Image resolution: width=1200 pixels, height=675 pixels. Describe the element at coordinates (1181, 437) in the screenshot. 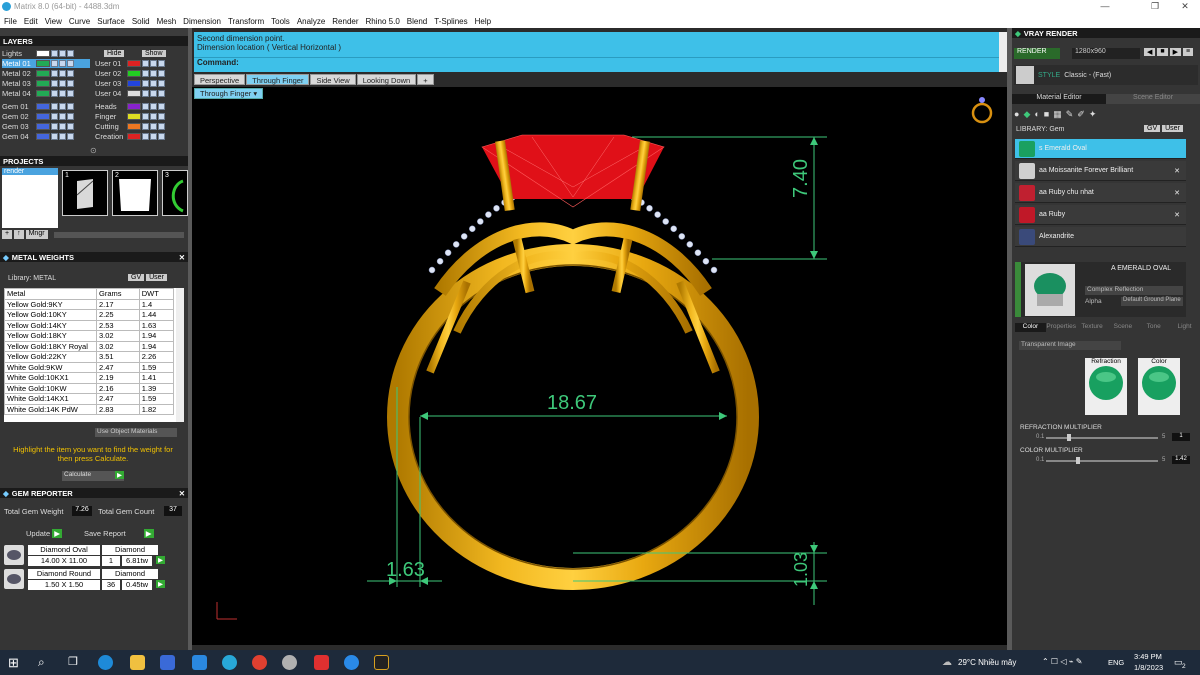

I see `refr-value: 1` at that location.